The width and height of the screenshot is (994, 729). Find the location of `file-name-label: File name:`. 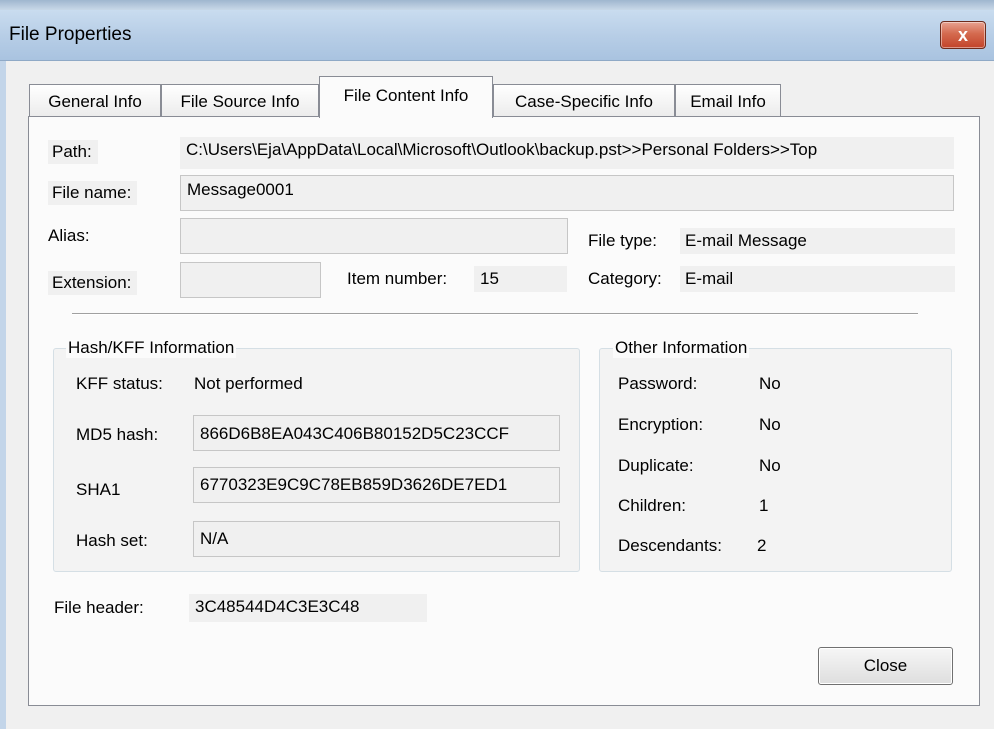

file-name-label: File name: is located at coordinates (93, 193).